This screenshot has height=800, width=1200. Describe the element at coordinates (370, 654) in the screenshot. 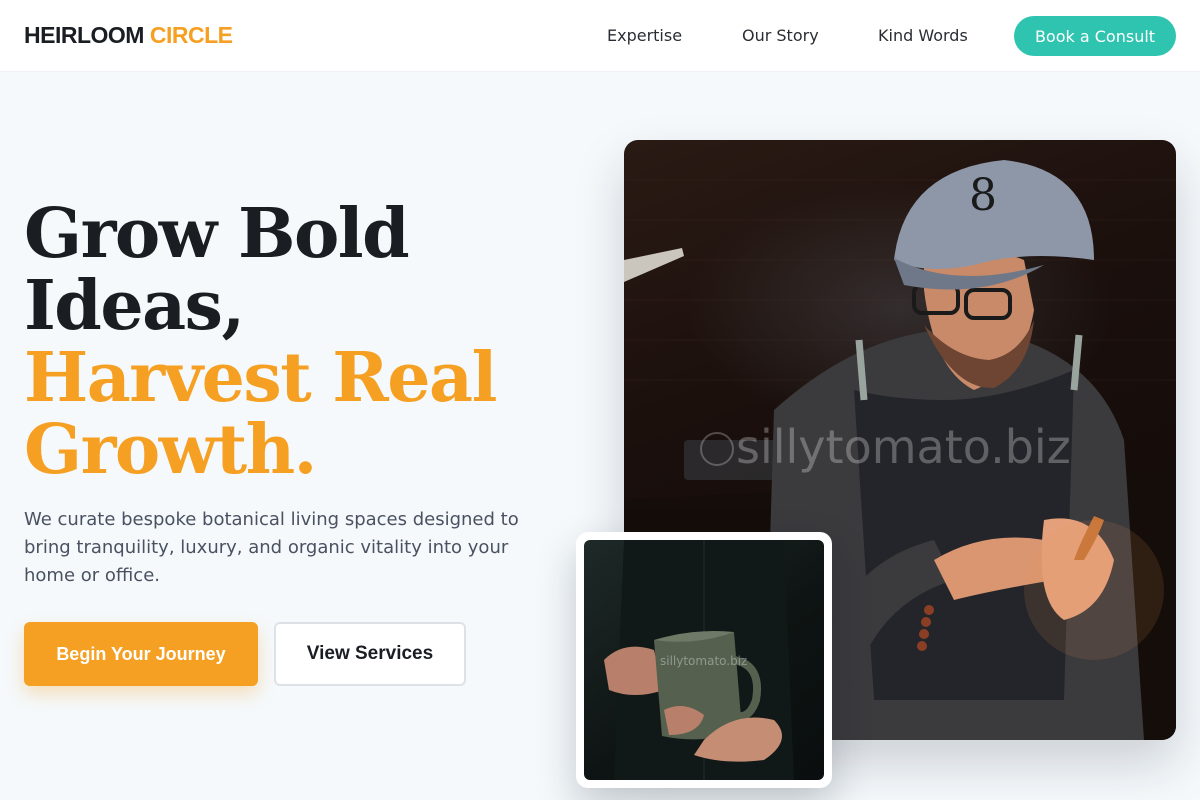

I see `view-services-button: View Services` at that location.